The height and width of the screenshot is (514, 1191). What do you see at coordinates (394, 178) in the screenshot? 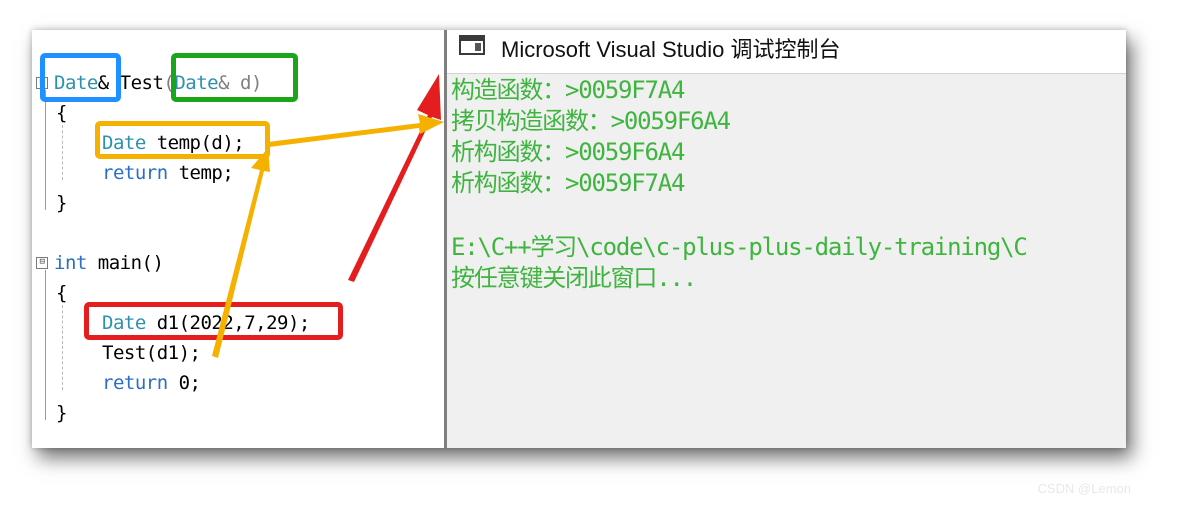
I see `red-arrow` at bounding box center [394, 178].